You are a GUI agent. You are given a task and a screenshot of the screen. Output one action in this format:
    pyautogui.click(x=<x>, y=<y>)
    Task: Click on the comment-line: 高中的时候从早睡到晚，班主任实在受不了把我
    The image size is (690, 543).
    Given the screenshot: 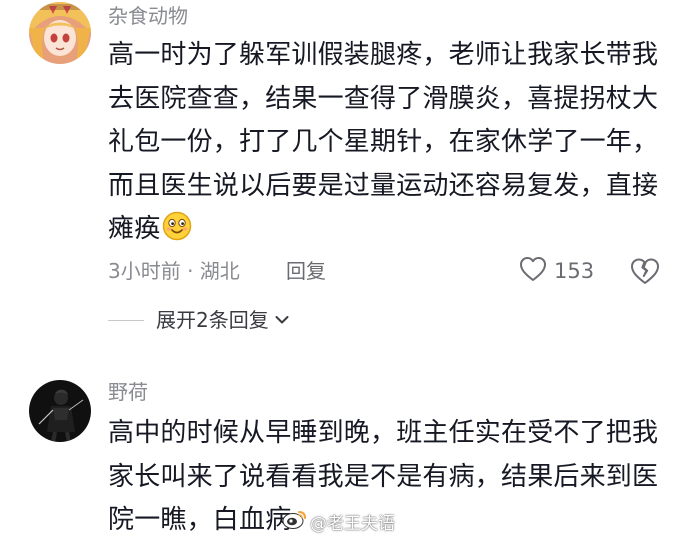 What is the action you would take?
    pyautogui.click(x=383, y=433)
    